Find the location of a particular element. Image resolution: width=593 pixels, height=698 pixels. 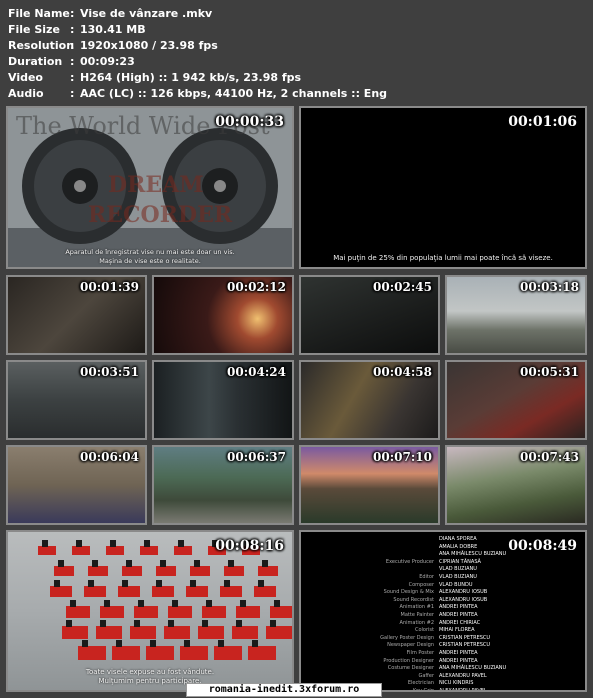

credit-row: Matte Painter ANDREI PINTEA is located at coordinates (443, 616).